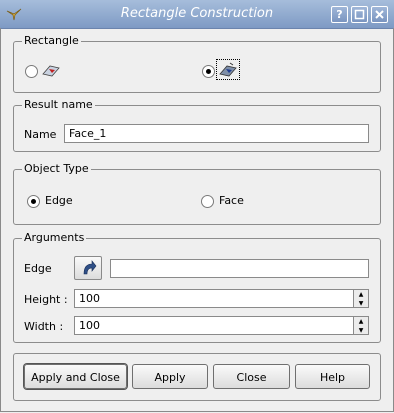 The height and width of the screenshot is (413, 394). I want to click on name-label: Name, so click(40, 134).